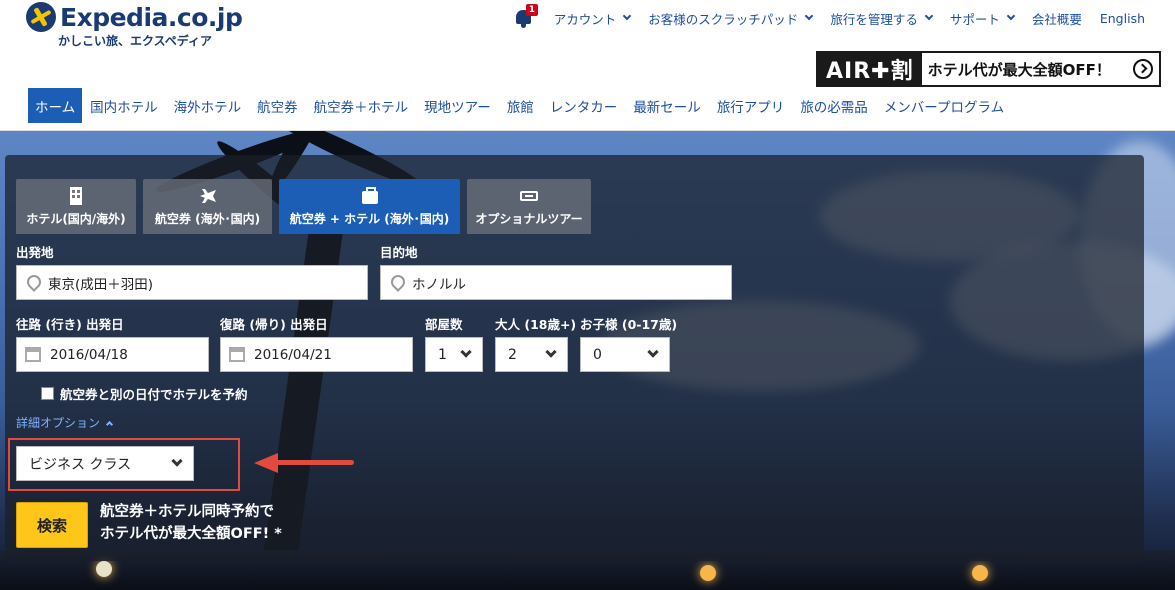  I want to click on tab-hotels: ホテル(国内/海外), so click(76, 206).